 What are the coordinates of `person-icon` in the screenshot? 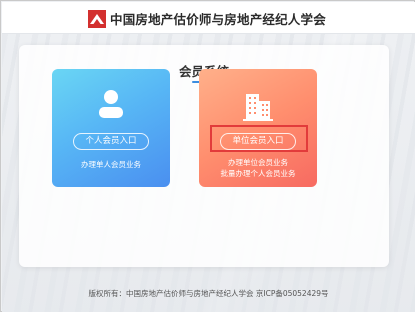 It's located at (111, 105).